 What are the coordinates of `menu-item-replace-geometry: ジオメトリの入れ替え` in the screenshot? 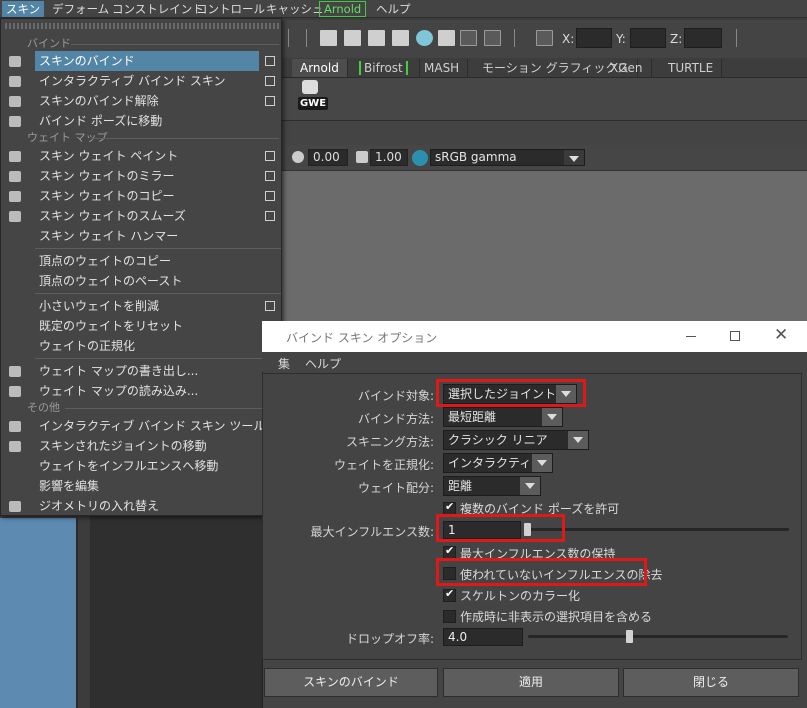 It's located at (147, 506).